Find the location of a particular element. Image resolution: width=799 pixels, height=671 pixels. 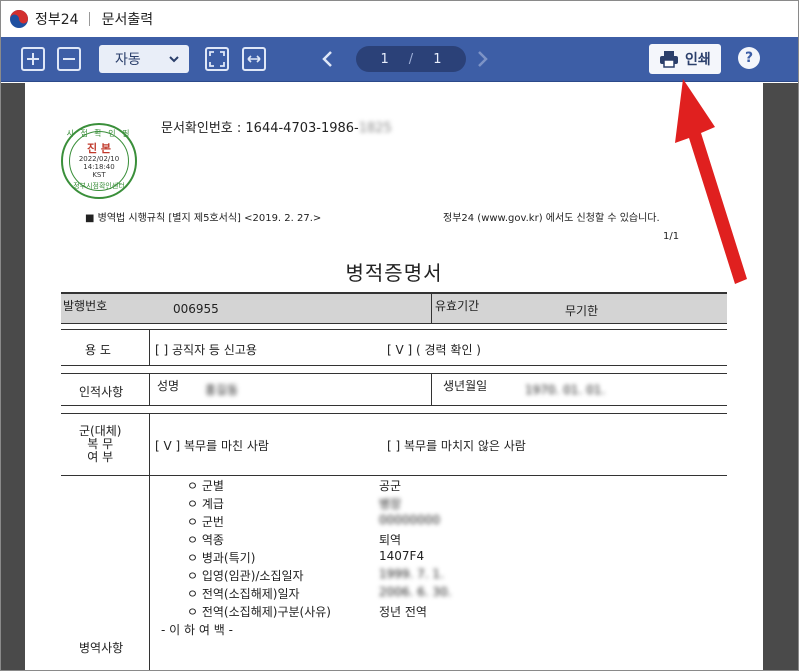

chevron-right-icon is located at coordinates (483, 59).